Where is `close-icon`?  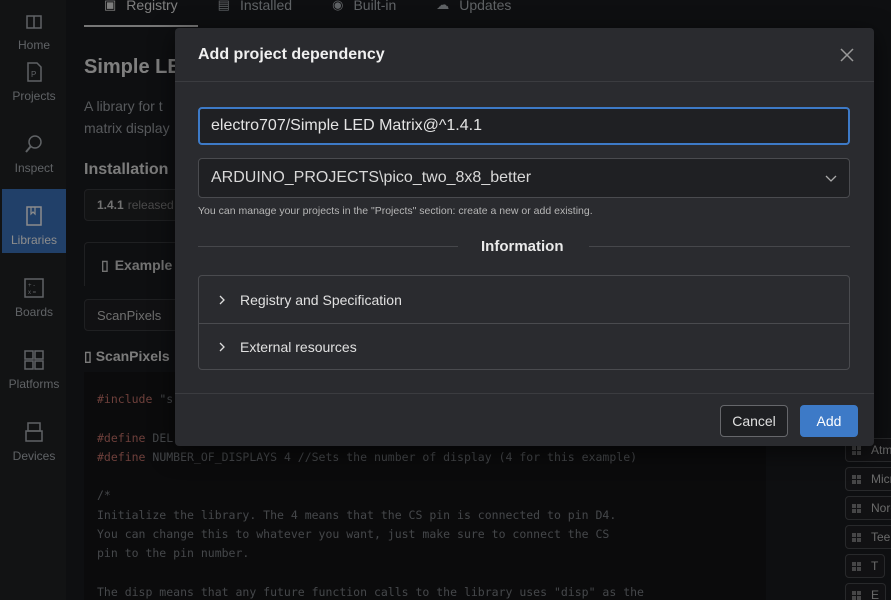 close-icon is located at coordinates (847, 55).